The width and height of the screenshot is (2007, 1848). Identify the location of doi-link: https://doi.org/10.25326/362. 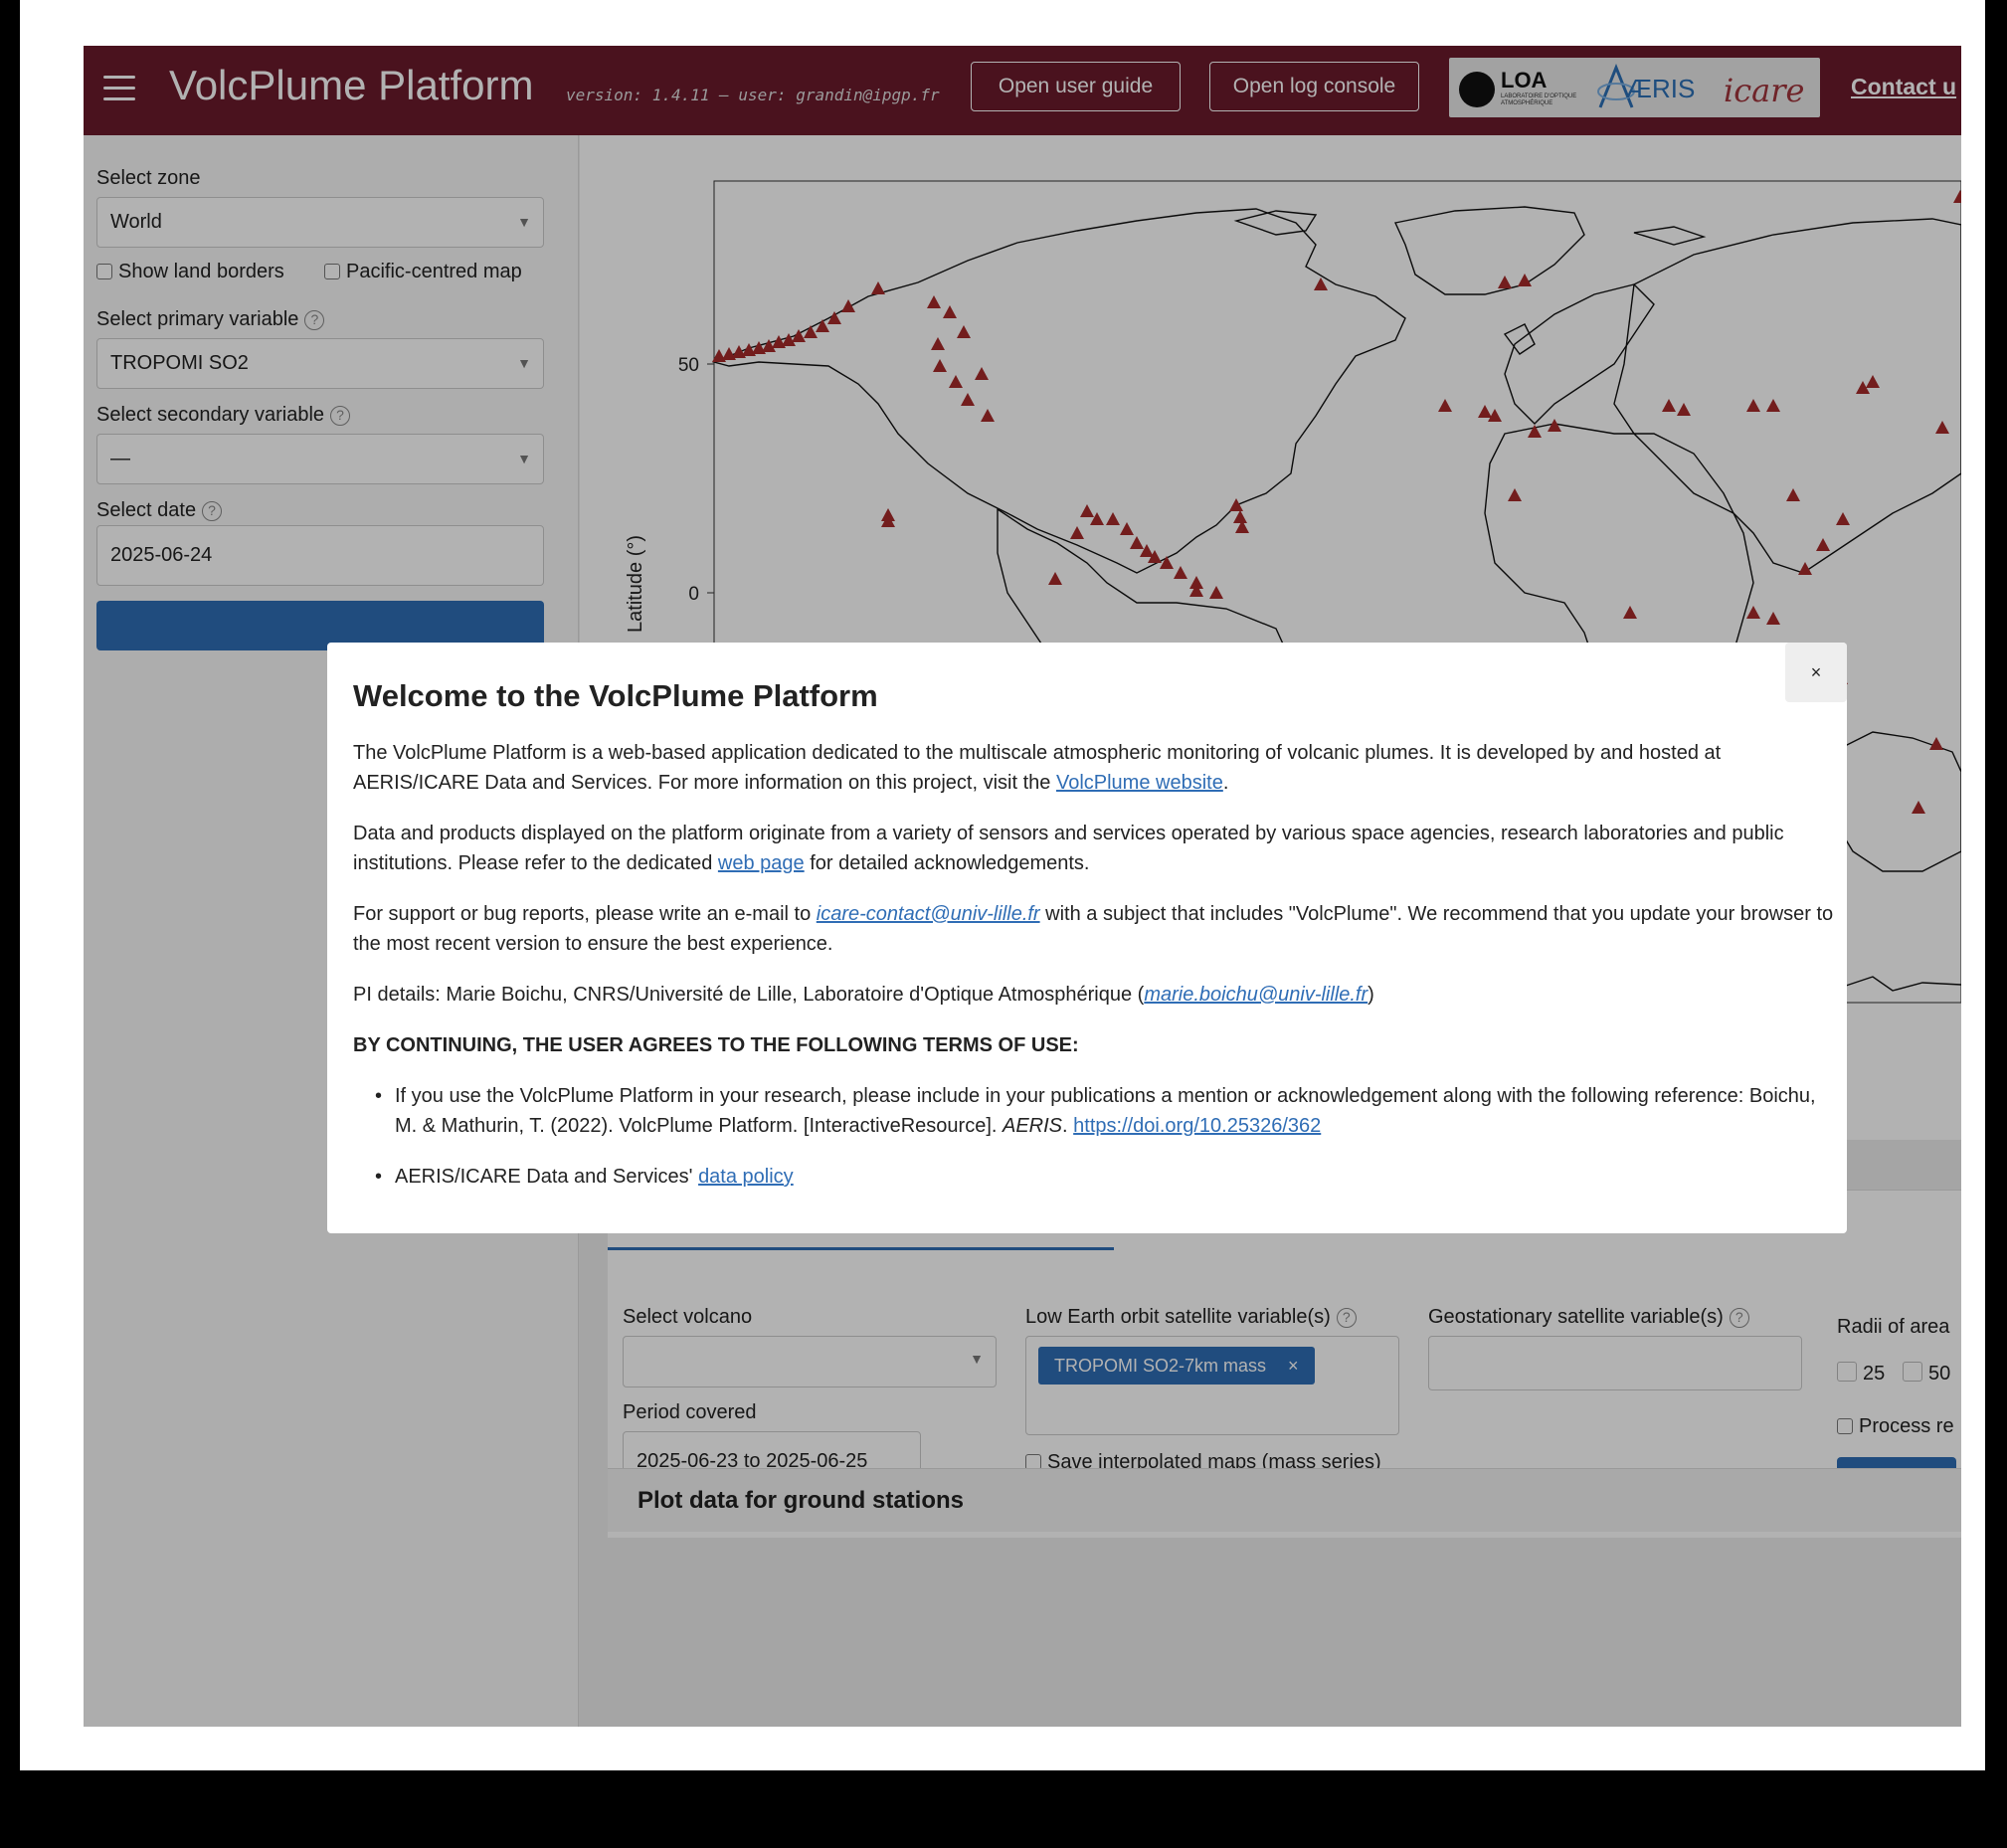
(1197, 1126).